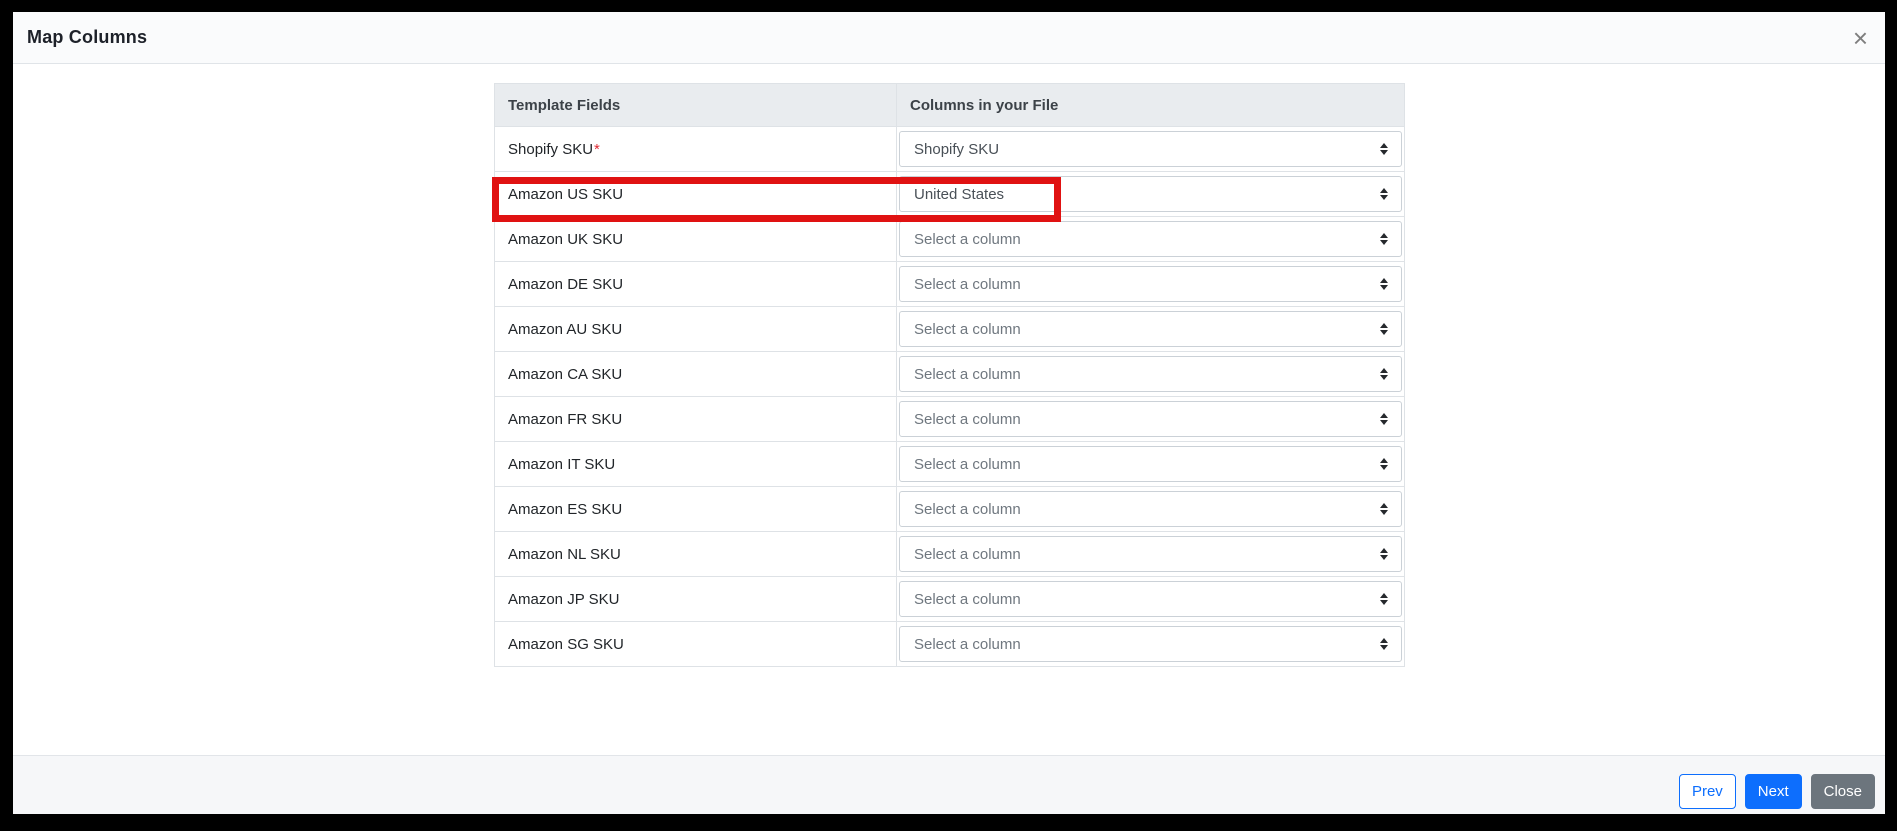  I want to click on table-row: Amazon CA SKU Select a column, so click(949, 374).